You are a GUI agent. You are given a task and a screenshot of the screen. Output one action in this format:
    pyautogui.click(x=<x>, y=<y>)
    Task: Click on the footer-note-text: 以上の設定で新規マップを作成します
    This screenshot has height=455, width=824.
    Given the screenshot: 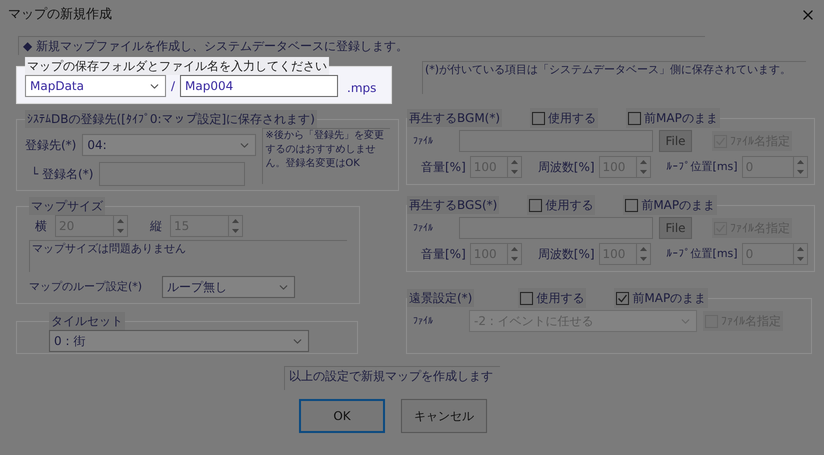 What is the action you would take?
    pyautogui.click(x=392, y=378)
    